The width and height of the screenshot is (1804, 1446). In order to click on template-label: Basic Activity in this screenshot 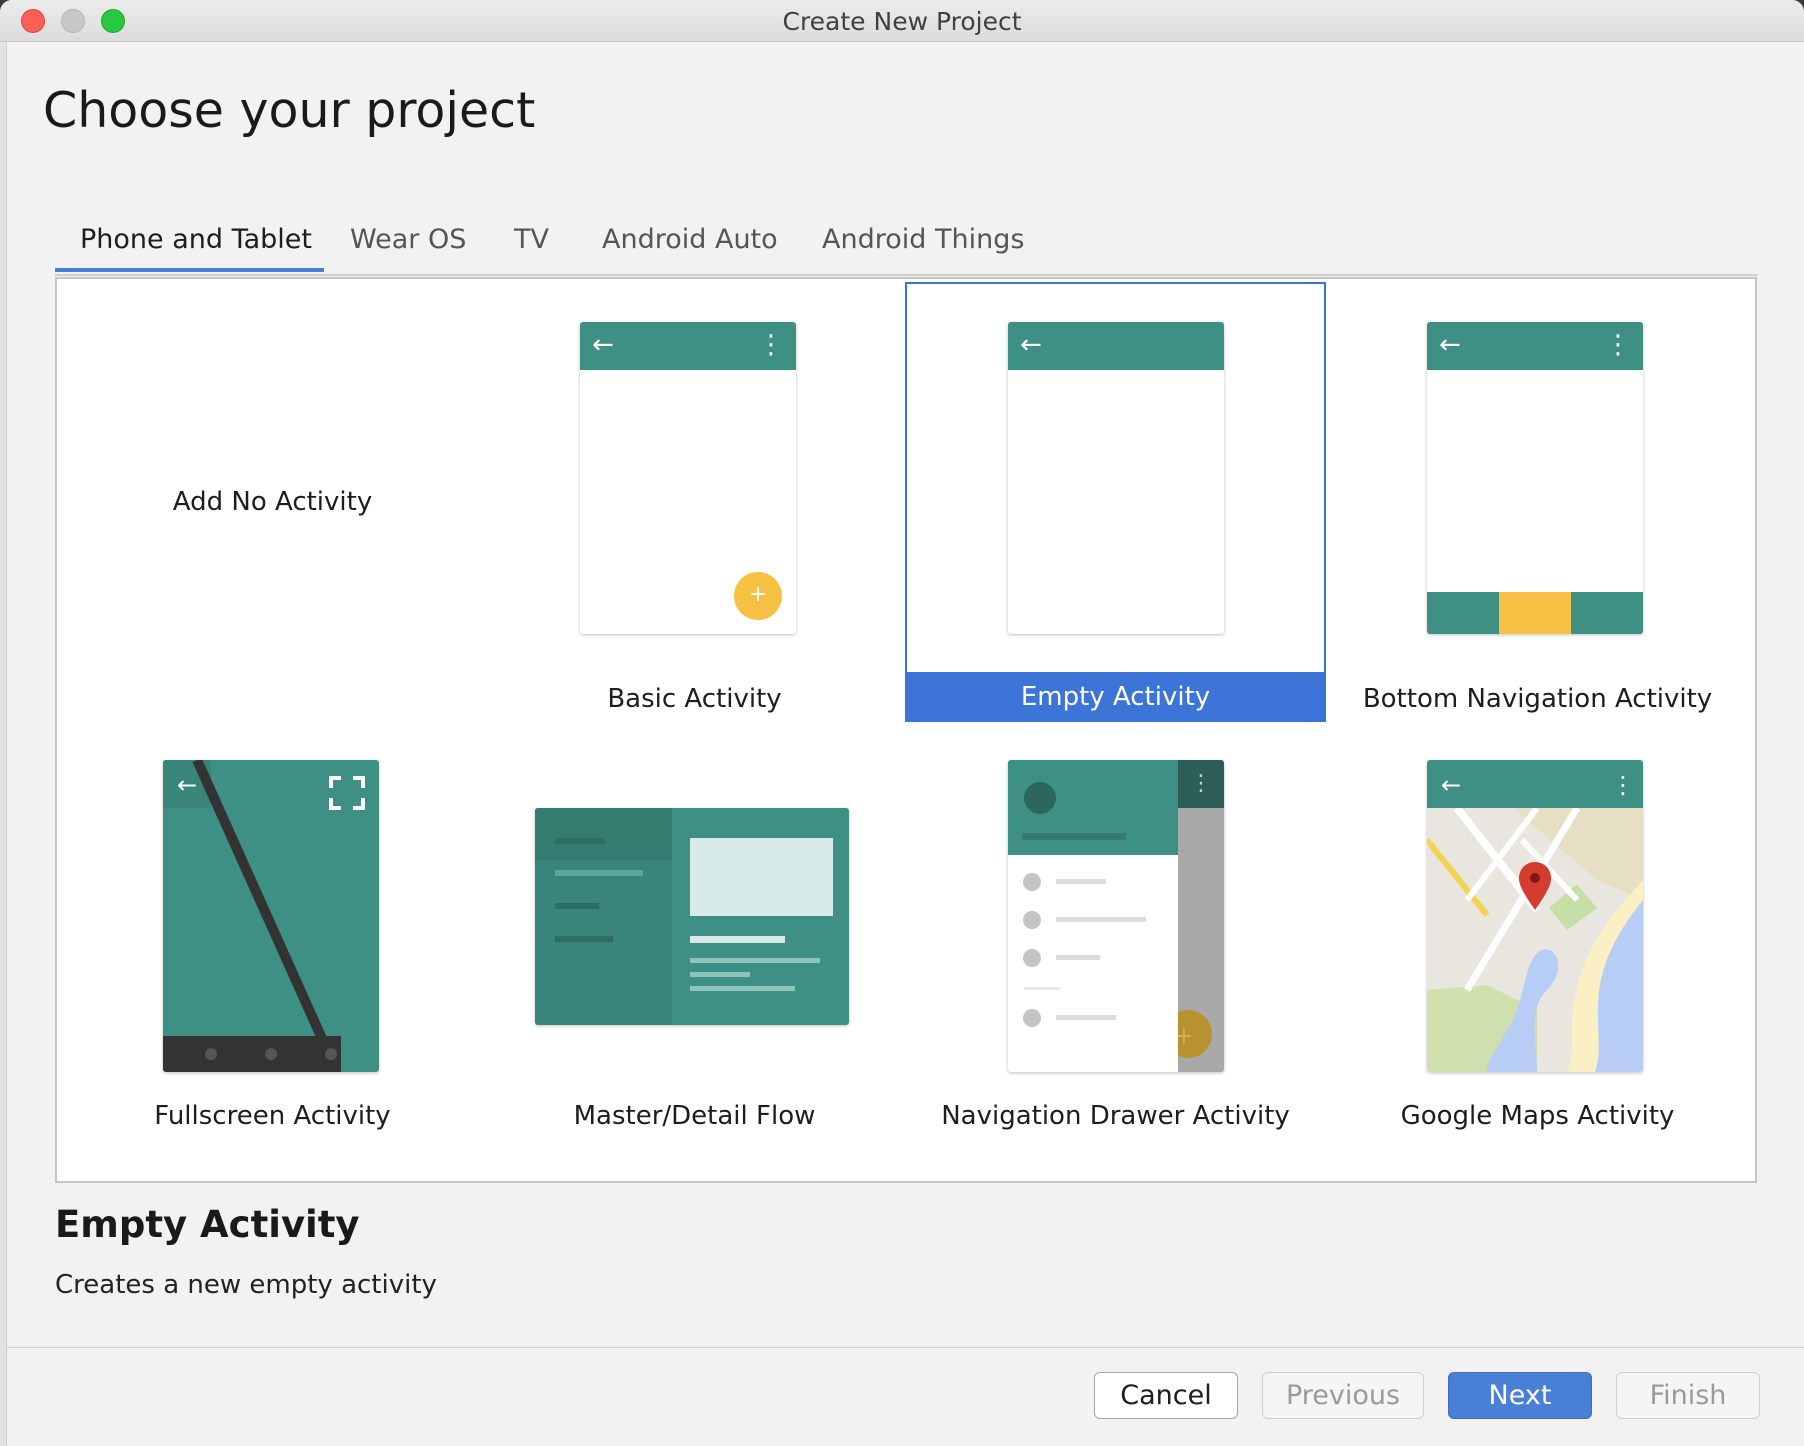, I will do `click(694, 699)`.